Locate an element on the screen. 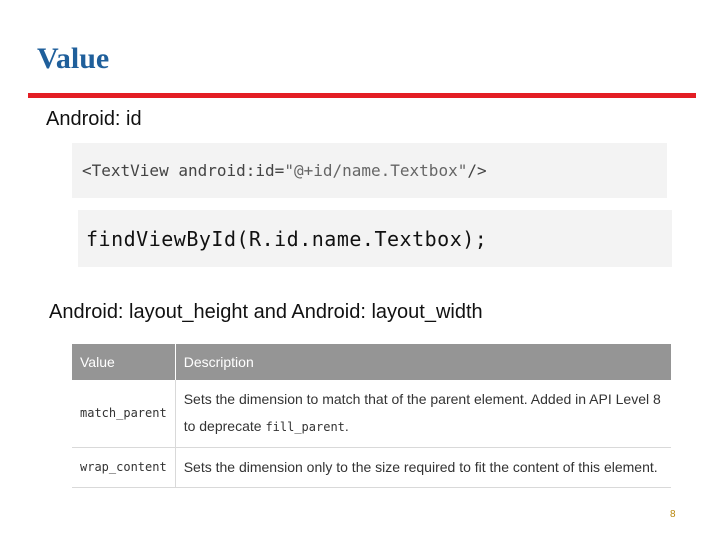 This screenshot has width=720, height=540. code-snippet-findviewbyid: findViewById(R.id.name.Textbox); is located at coordinates (375, 238).